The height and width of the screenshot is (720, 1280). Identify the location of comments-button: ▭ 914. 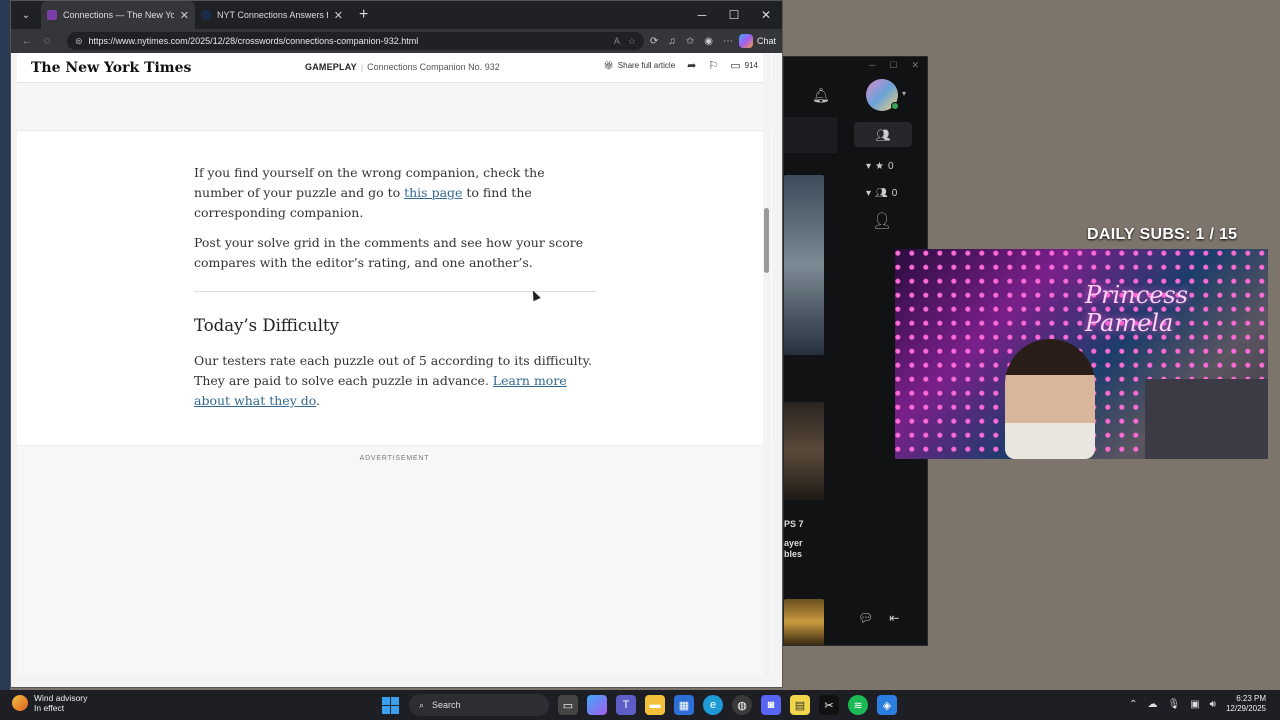
(744, 65).